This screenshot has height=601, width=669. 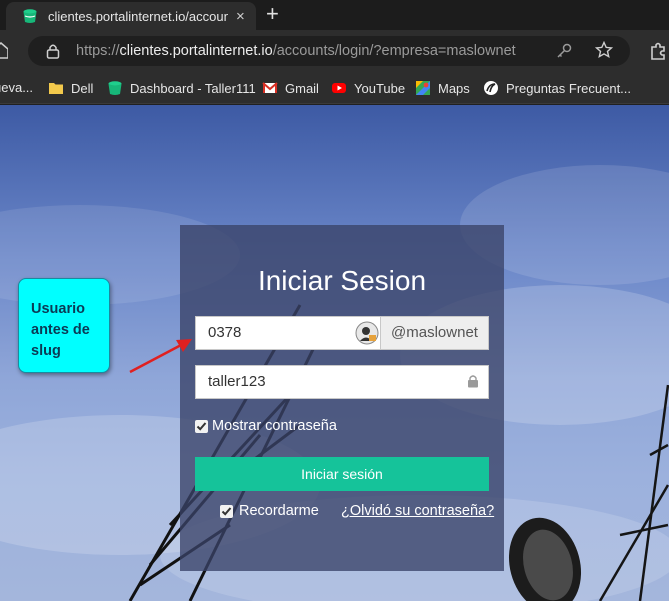 I want to click on folder-icon, so click(x=56, y=88).